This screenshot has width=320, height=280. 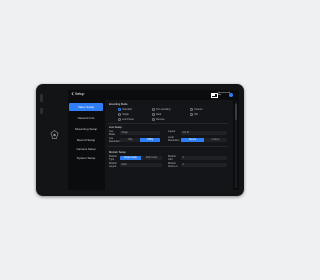 I want to click on live-section-title: Live Setup, so click(x=115, y=127).